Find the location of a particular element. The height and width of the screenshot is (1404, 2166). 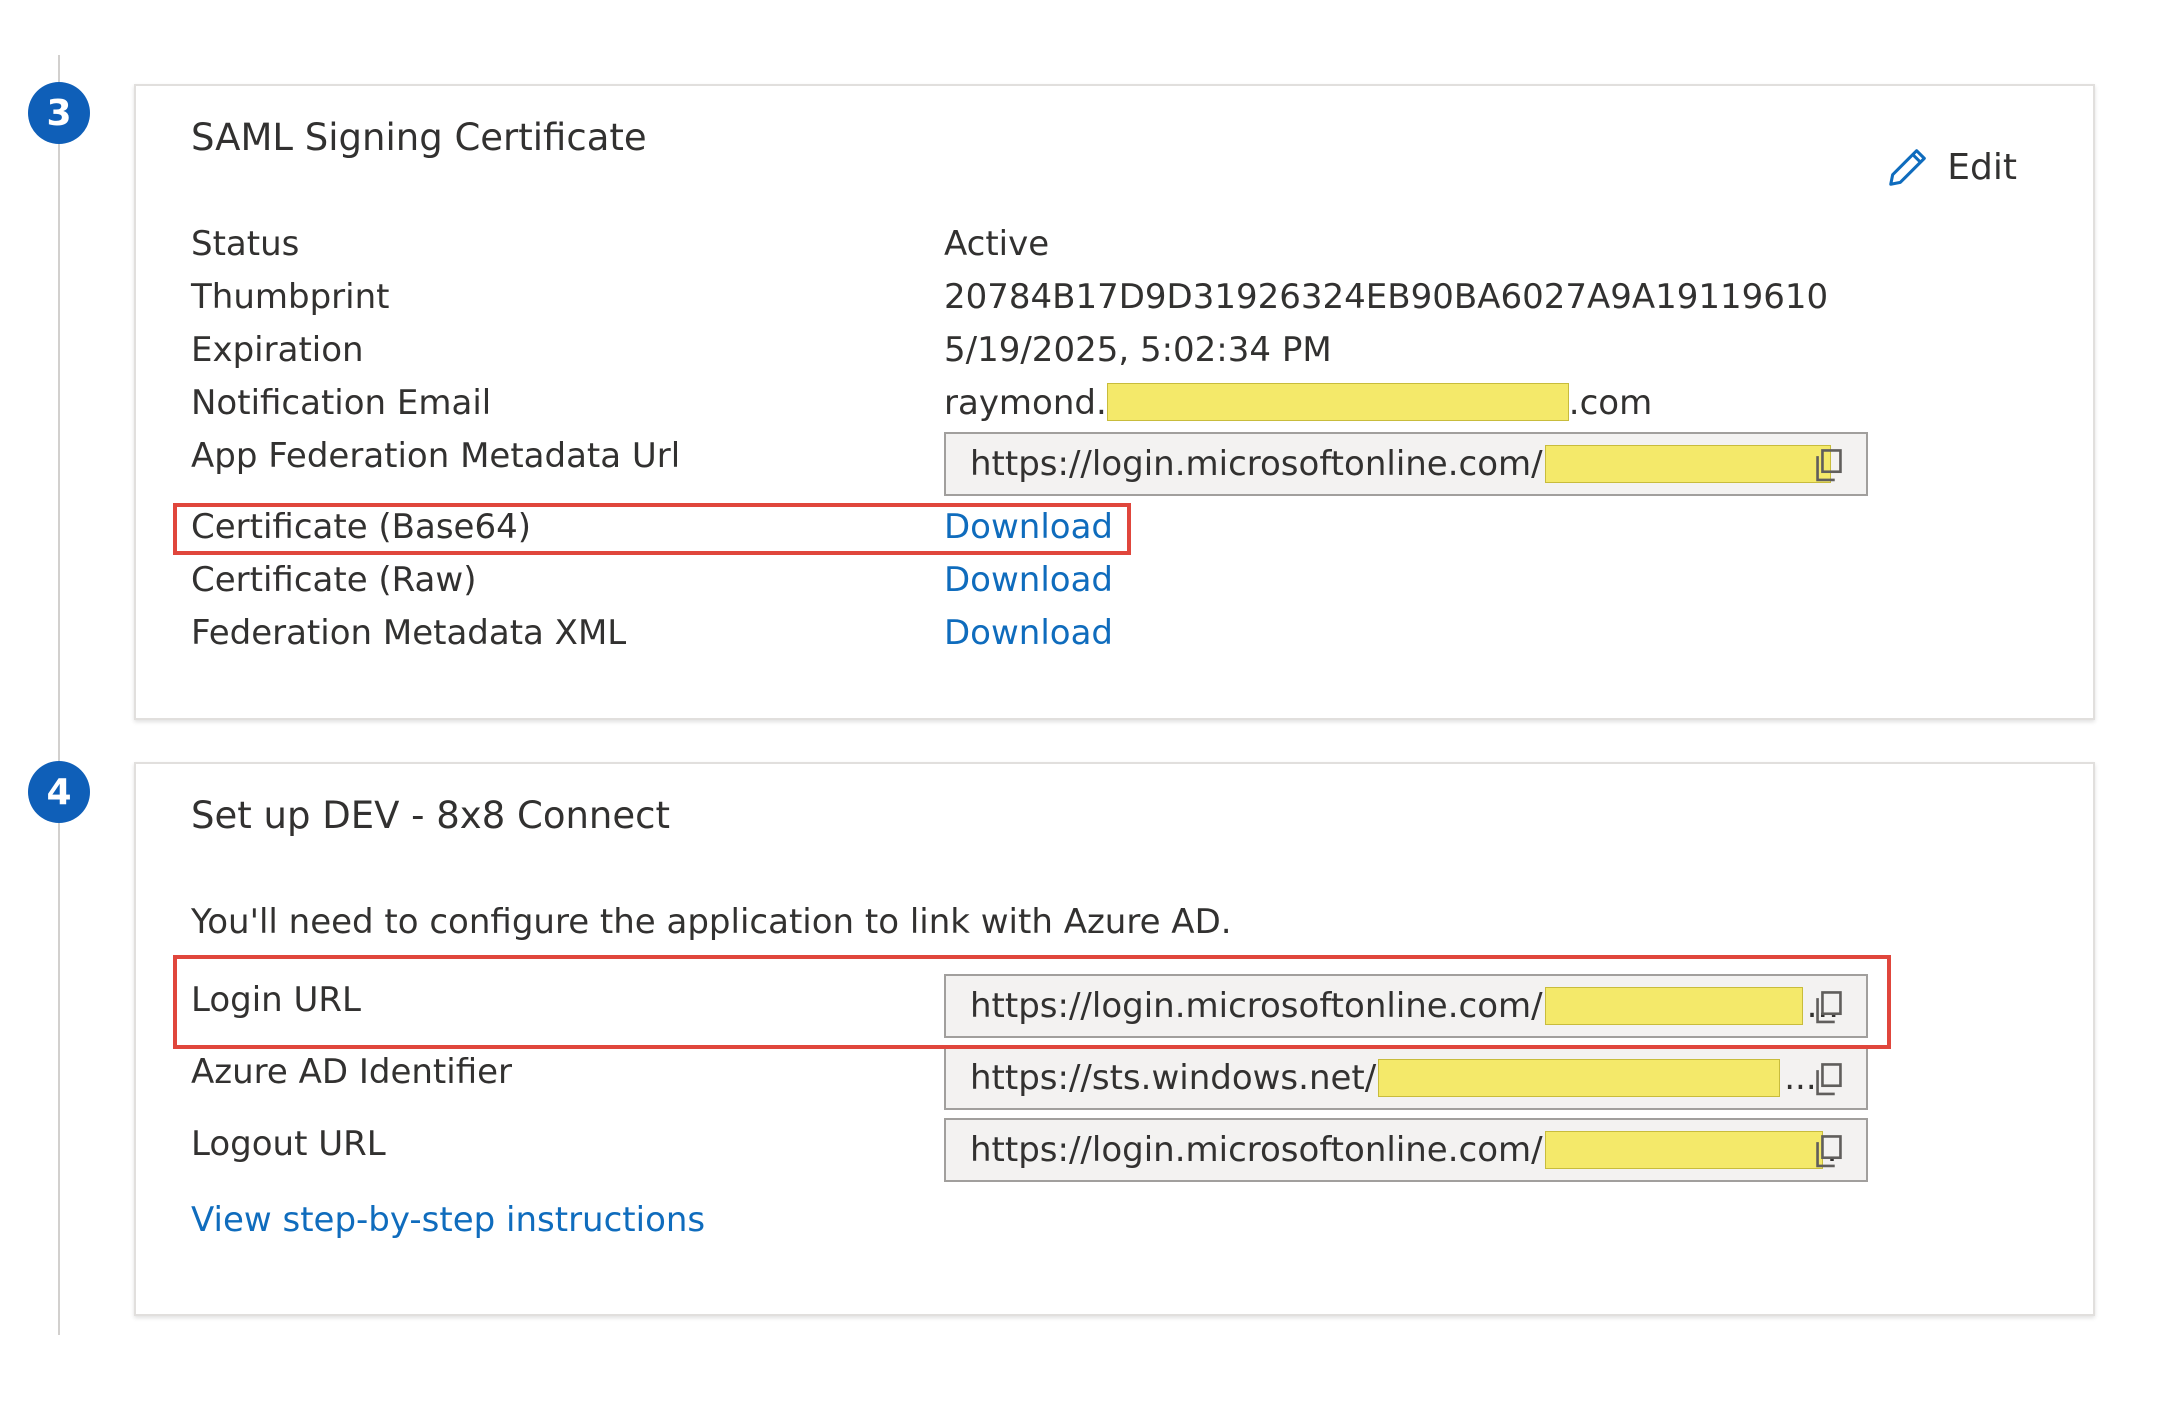

step-4-badge: 4 is located at coordinates (59, 792).